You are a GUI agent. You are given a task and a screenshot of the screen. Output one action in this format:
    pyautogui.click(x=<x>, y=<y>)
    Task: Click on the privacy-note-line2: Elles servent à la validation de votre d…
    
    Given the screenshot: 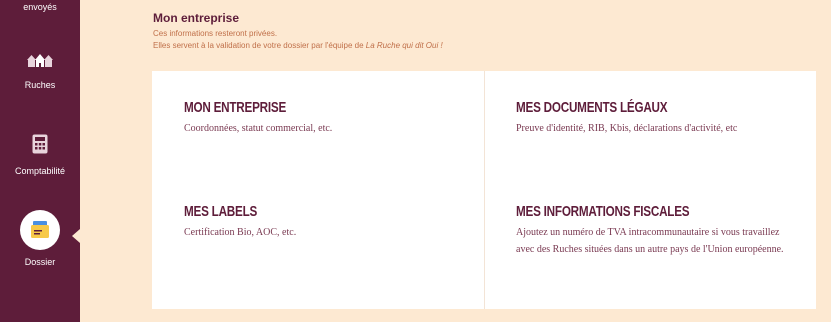 What is the action you would take?
    pyautogui.click(x=298, y=46)
    